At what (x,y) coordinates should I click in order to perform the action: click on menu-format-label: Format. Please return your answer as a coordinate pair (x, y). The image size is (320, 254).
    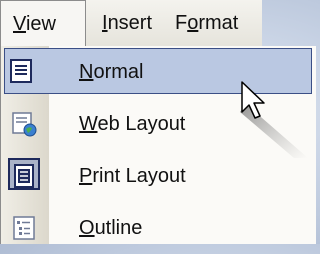
    Looking at the image, I should click on (207, 23).